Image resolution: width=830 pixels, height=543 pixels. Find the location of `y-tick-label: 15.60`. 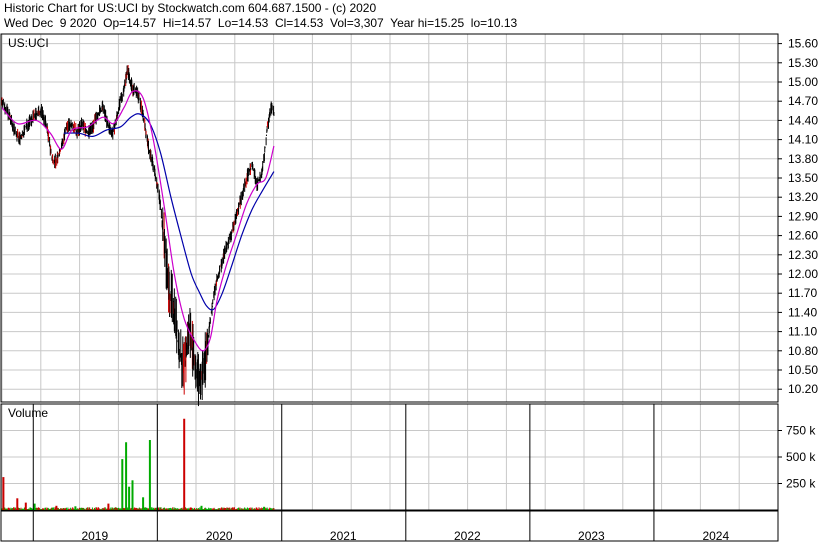

y-tick-label: 15.60 is located at coordinates (803, 44).